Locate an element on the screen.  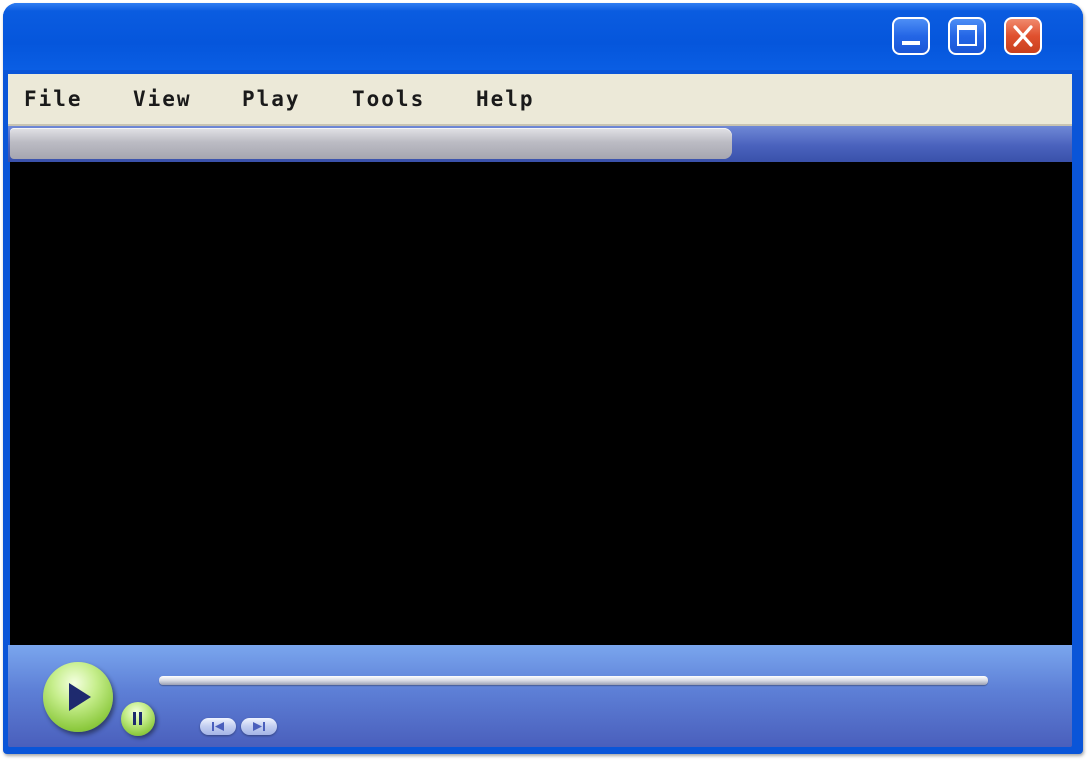
menu-item-file: File is located at coordinates (53, 99).